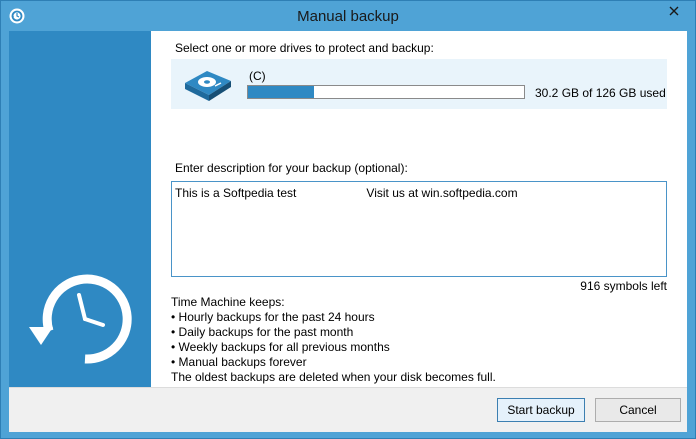  What do you see at coordinates (600, 93) in the screenshot?
I see `drive-usage-text: 30.2 GB of 126 GB used` at bounding box center [600, 93].